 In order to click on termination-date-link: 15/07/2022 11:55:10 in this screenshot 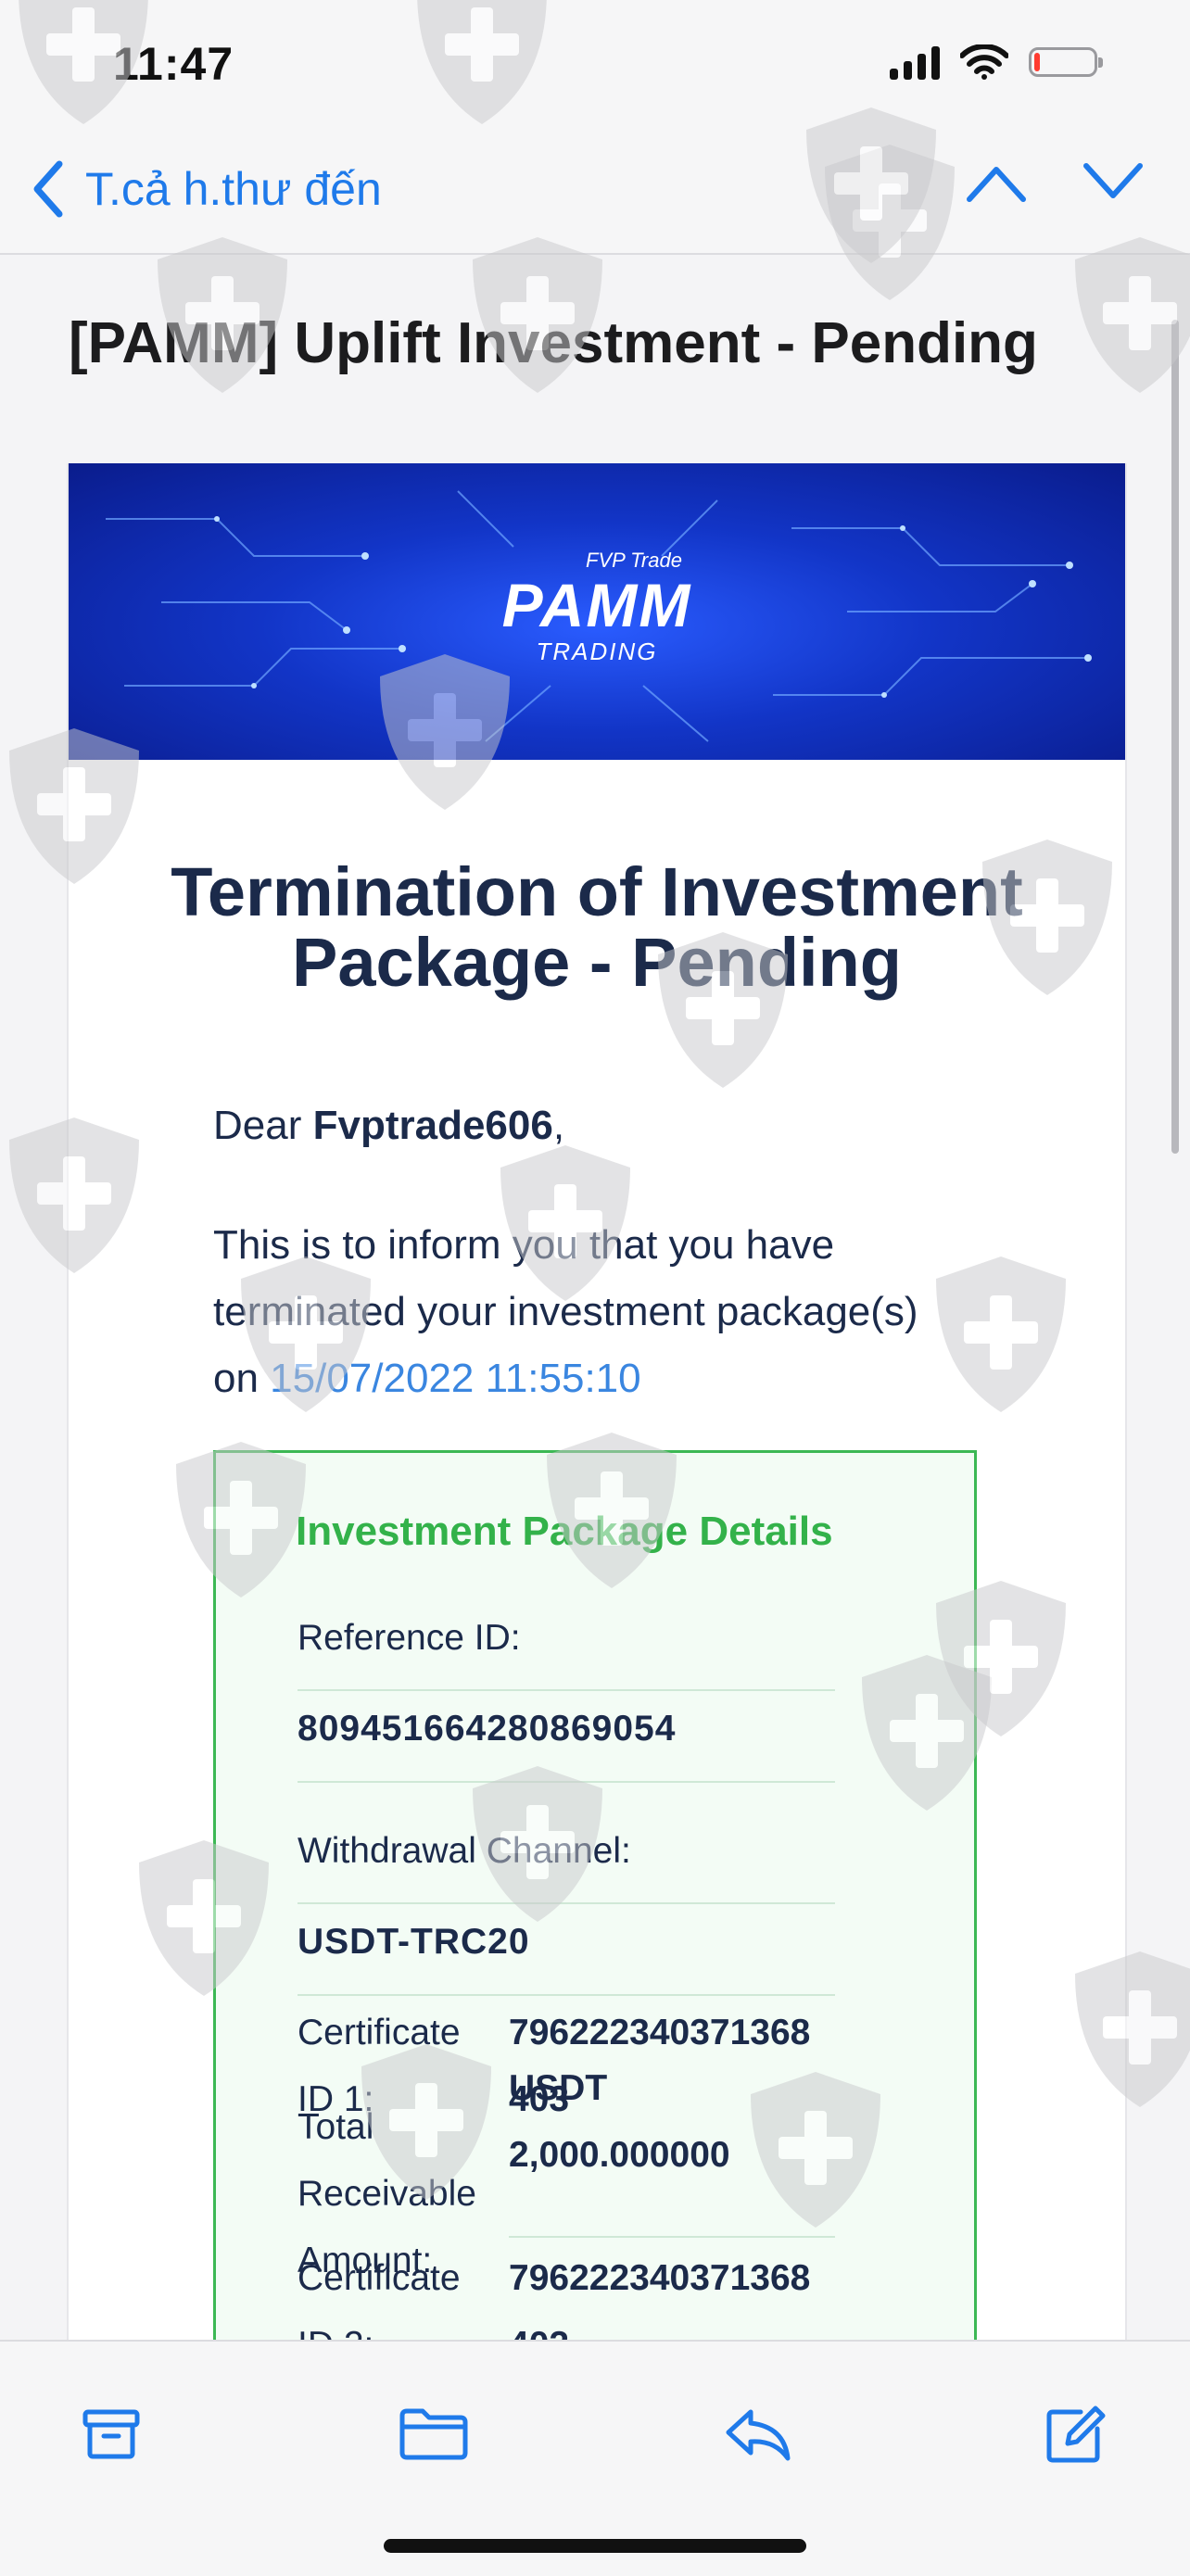, I will do `click(455, 1378)`.